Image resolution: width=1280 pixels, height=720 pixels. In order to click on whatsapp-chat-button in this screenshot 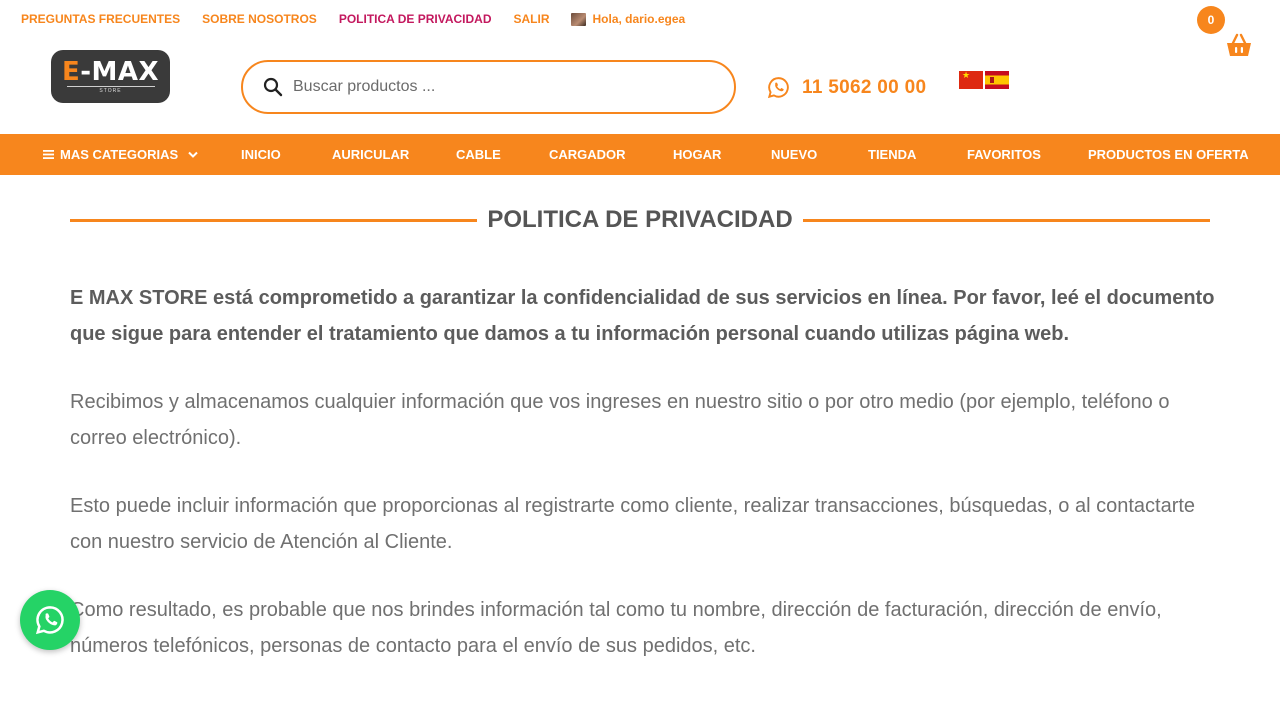, I will do `click(50, 620)`.